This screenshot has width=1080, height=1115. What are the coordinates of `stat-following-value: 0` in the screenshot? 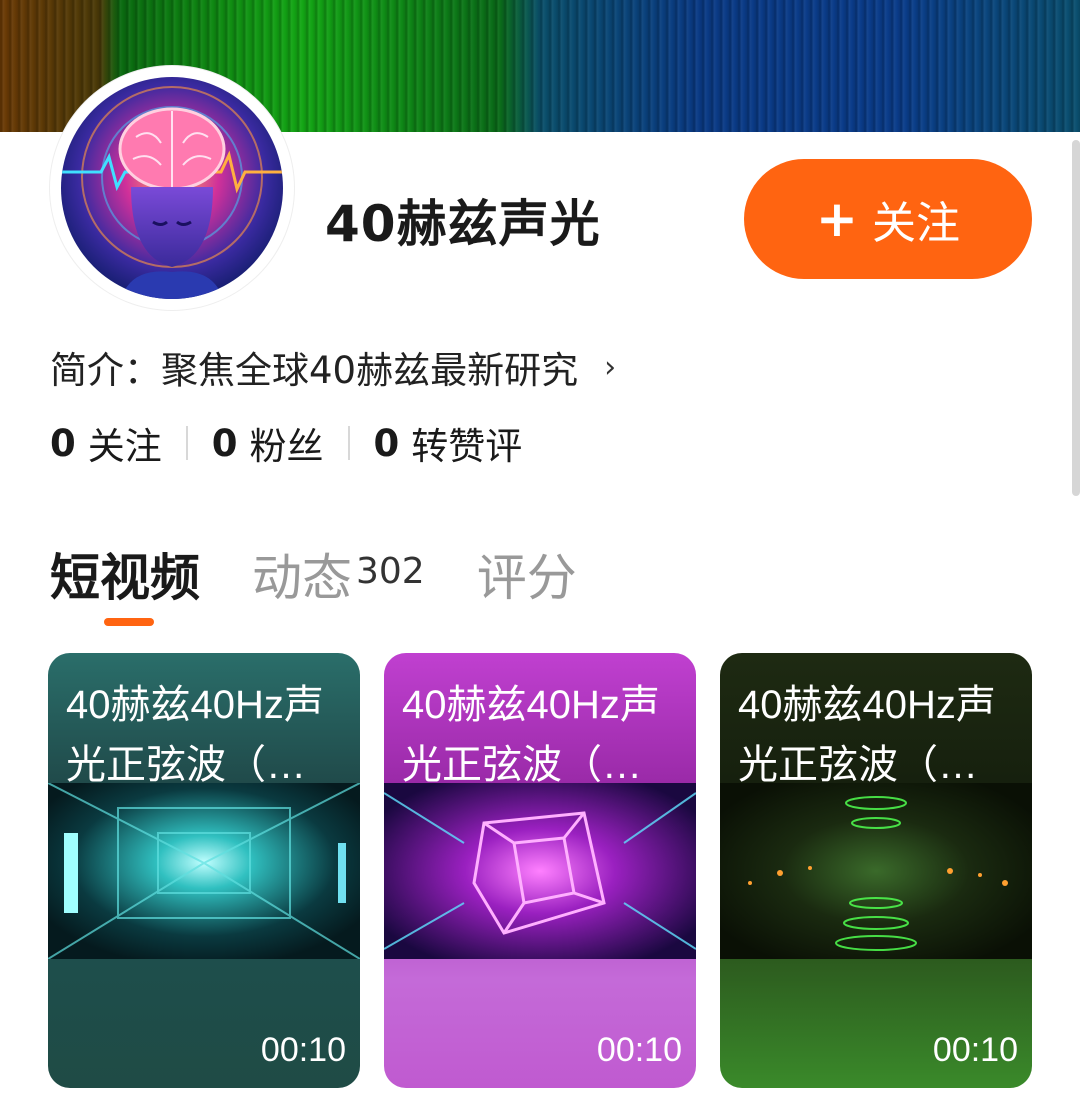 It's located at (63, 443).